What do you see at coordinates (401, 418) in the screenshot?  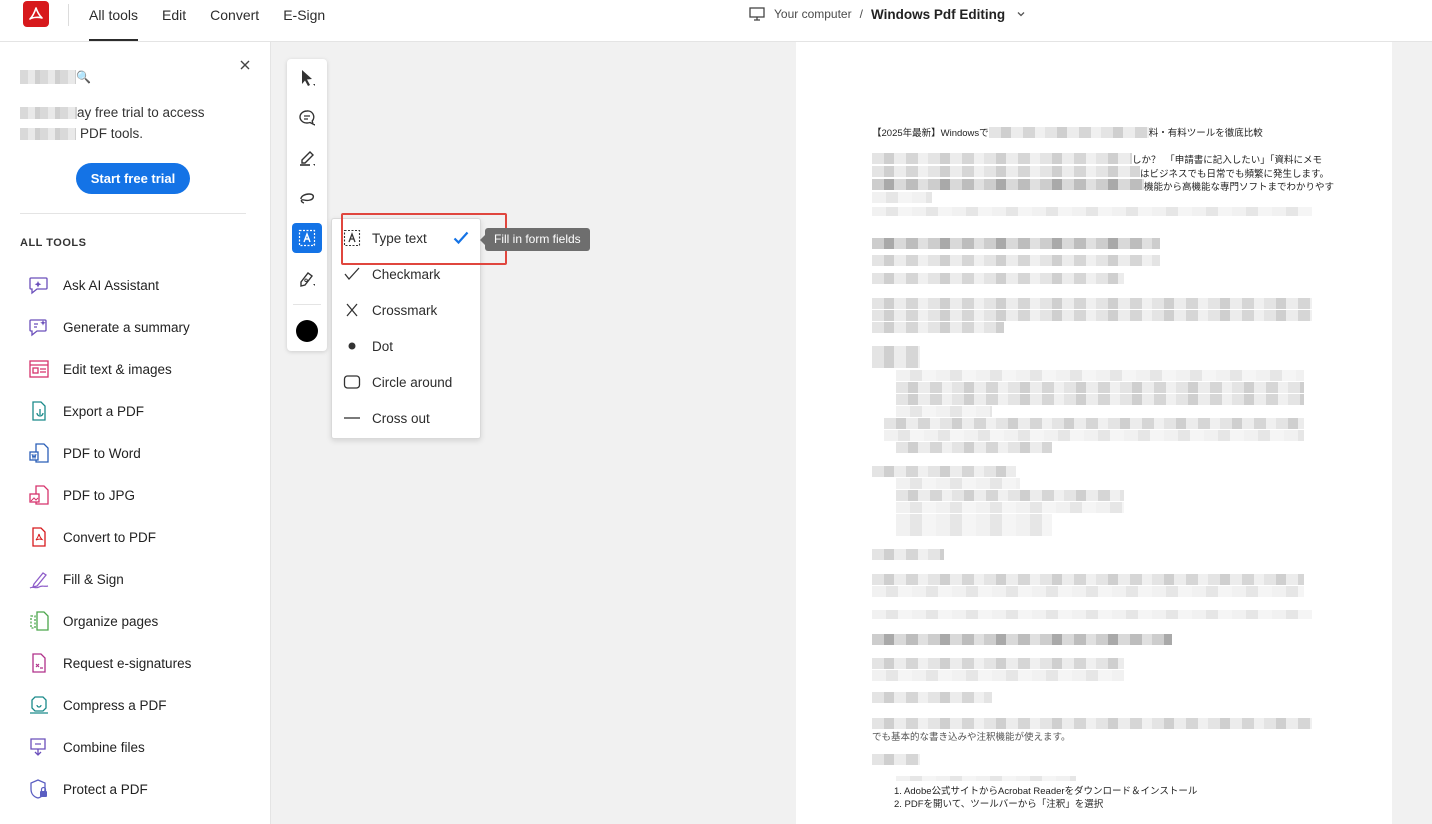 I see `menu-item-label: Cross out` at bounding box center [401, 418].